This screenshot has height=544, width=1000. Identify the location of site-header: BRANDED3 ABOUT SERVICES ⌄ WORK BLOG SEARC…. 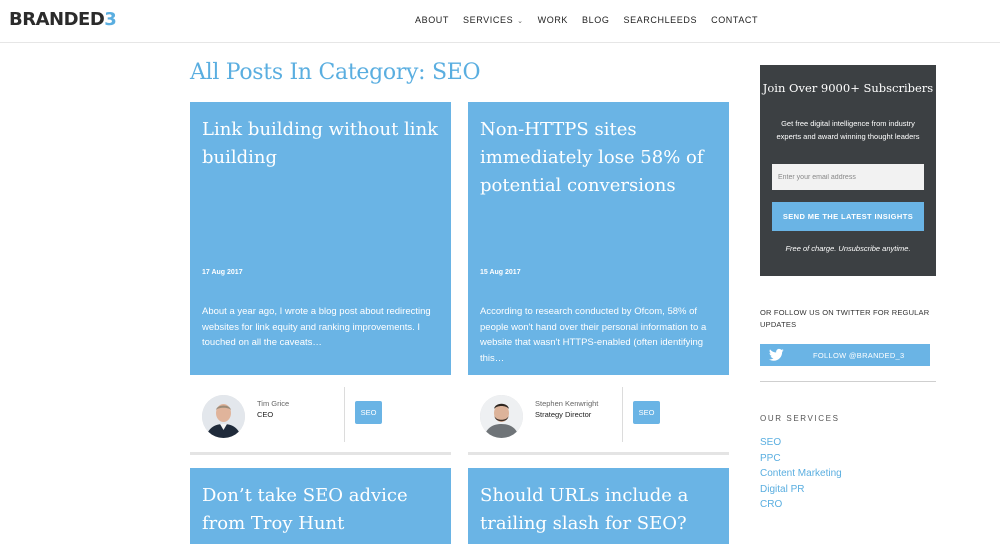
(500, 21).